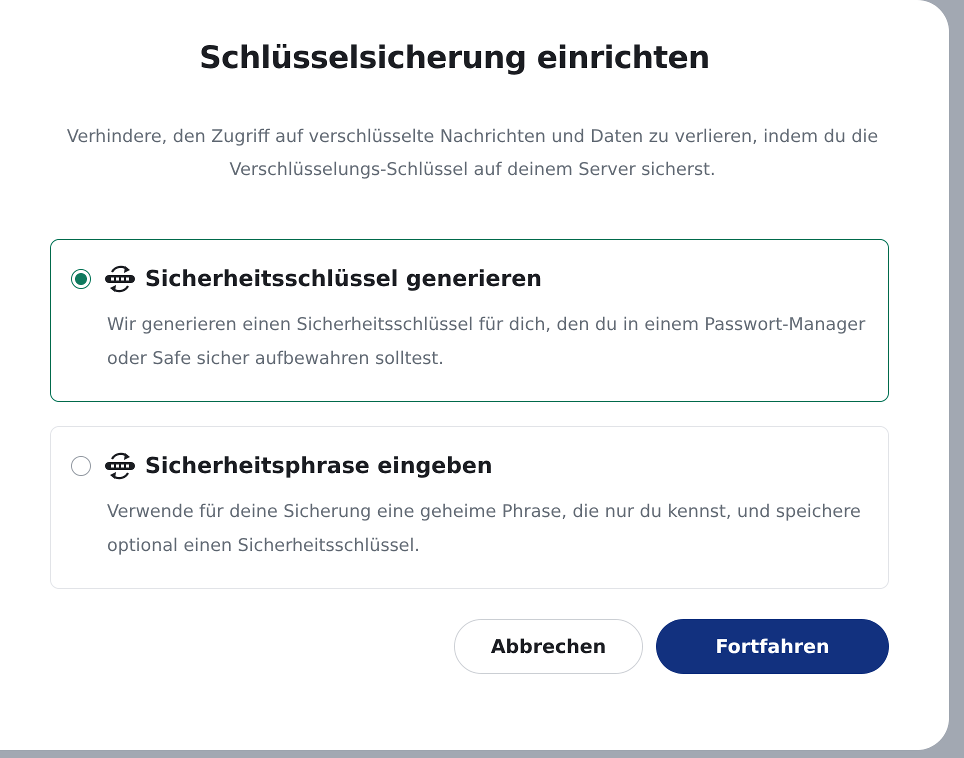 Image resolution: width=964 pixels, height=758 pixels. What do you see at coordinates (318, 466) in the screenshot?
I see `option-title: Sicherheitsphrase eingeben` at bounding box center [318, 466].